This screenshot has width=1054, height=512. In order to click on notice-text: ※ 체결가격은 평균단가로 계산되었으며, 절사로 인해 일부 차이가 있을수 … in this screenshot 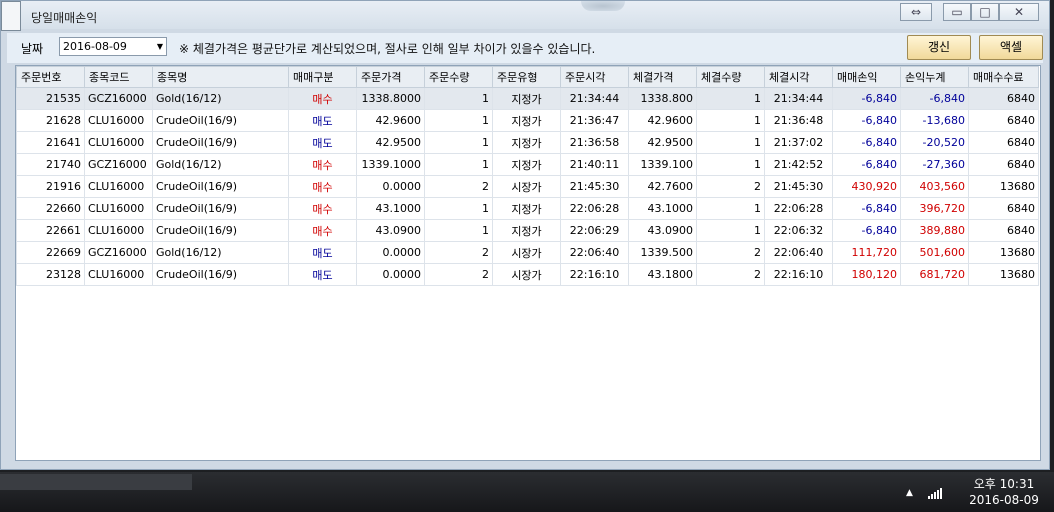, I will do `click(387, 49)`.